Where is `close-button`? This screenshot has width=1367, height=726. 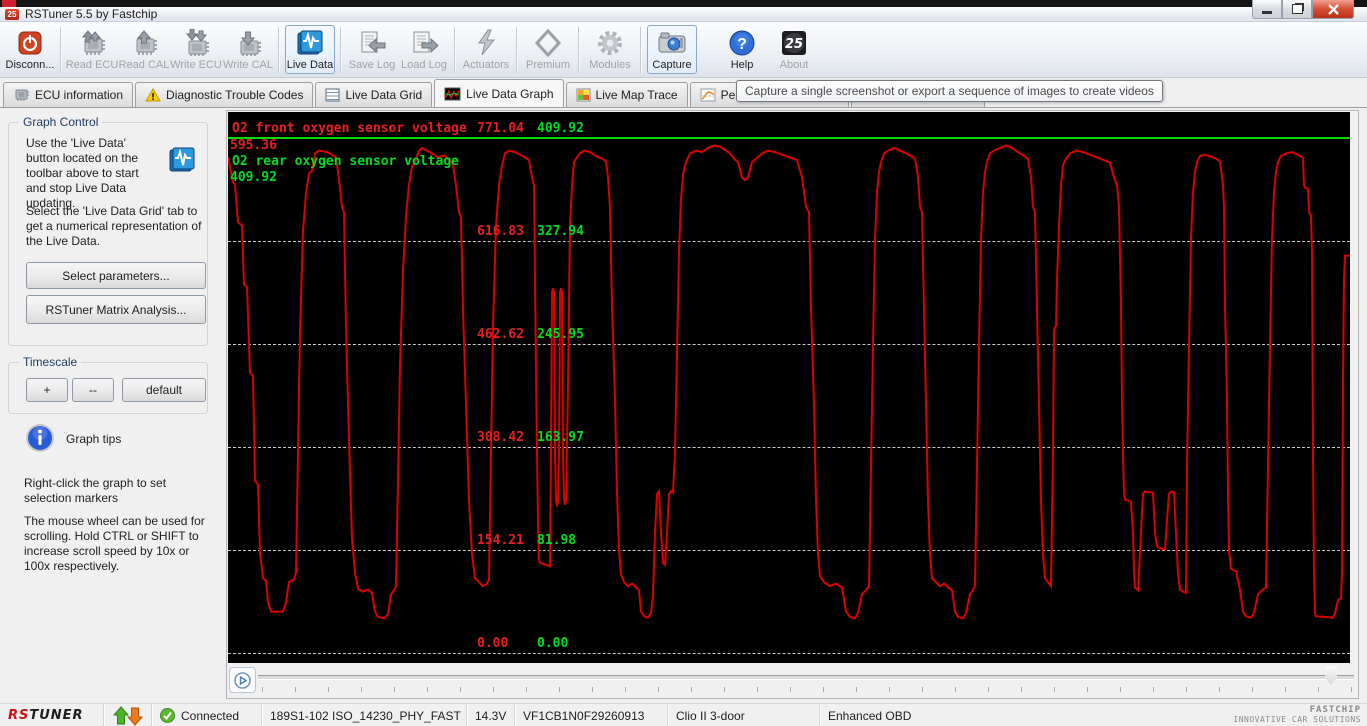
close-button is located at coordinates (1333, 9).